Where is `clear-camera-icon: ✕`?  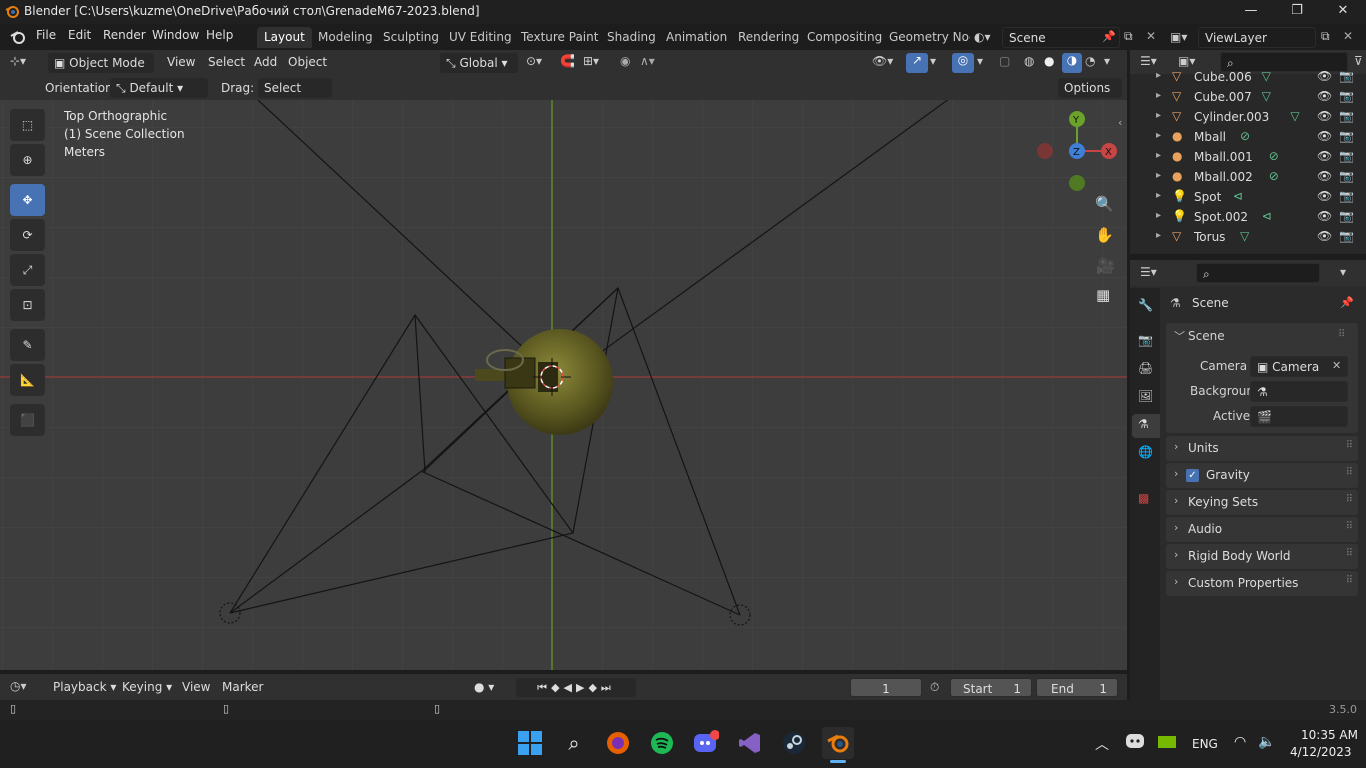 clear-camera-icon: ✕ is located at coordinates (1336, 365).